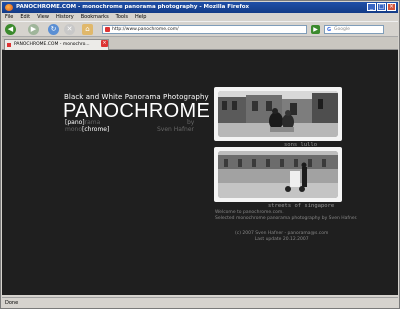 This screenshot has width=400, height=309. I want to click on wordplay-line-1: [pano]rama, so click(82, 122).